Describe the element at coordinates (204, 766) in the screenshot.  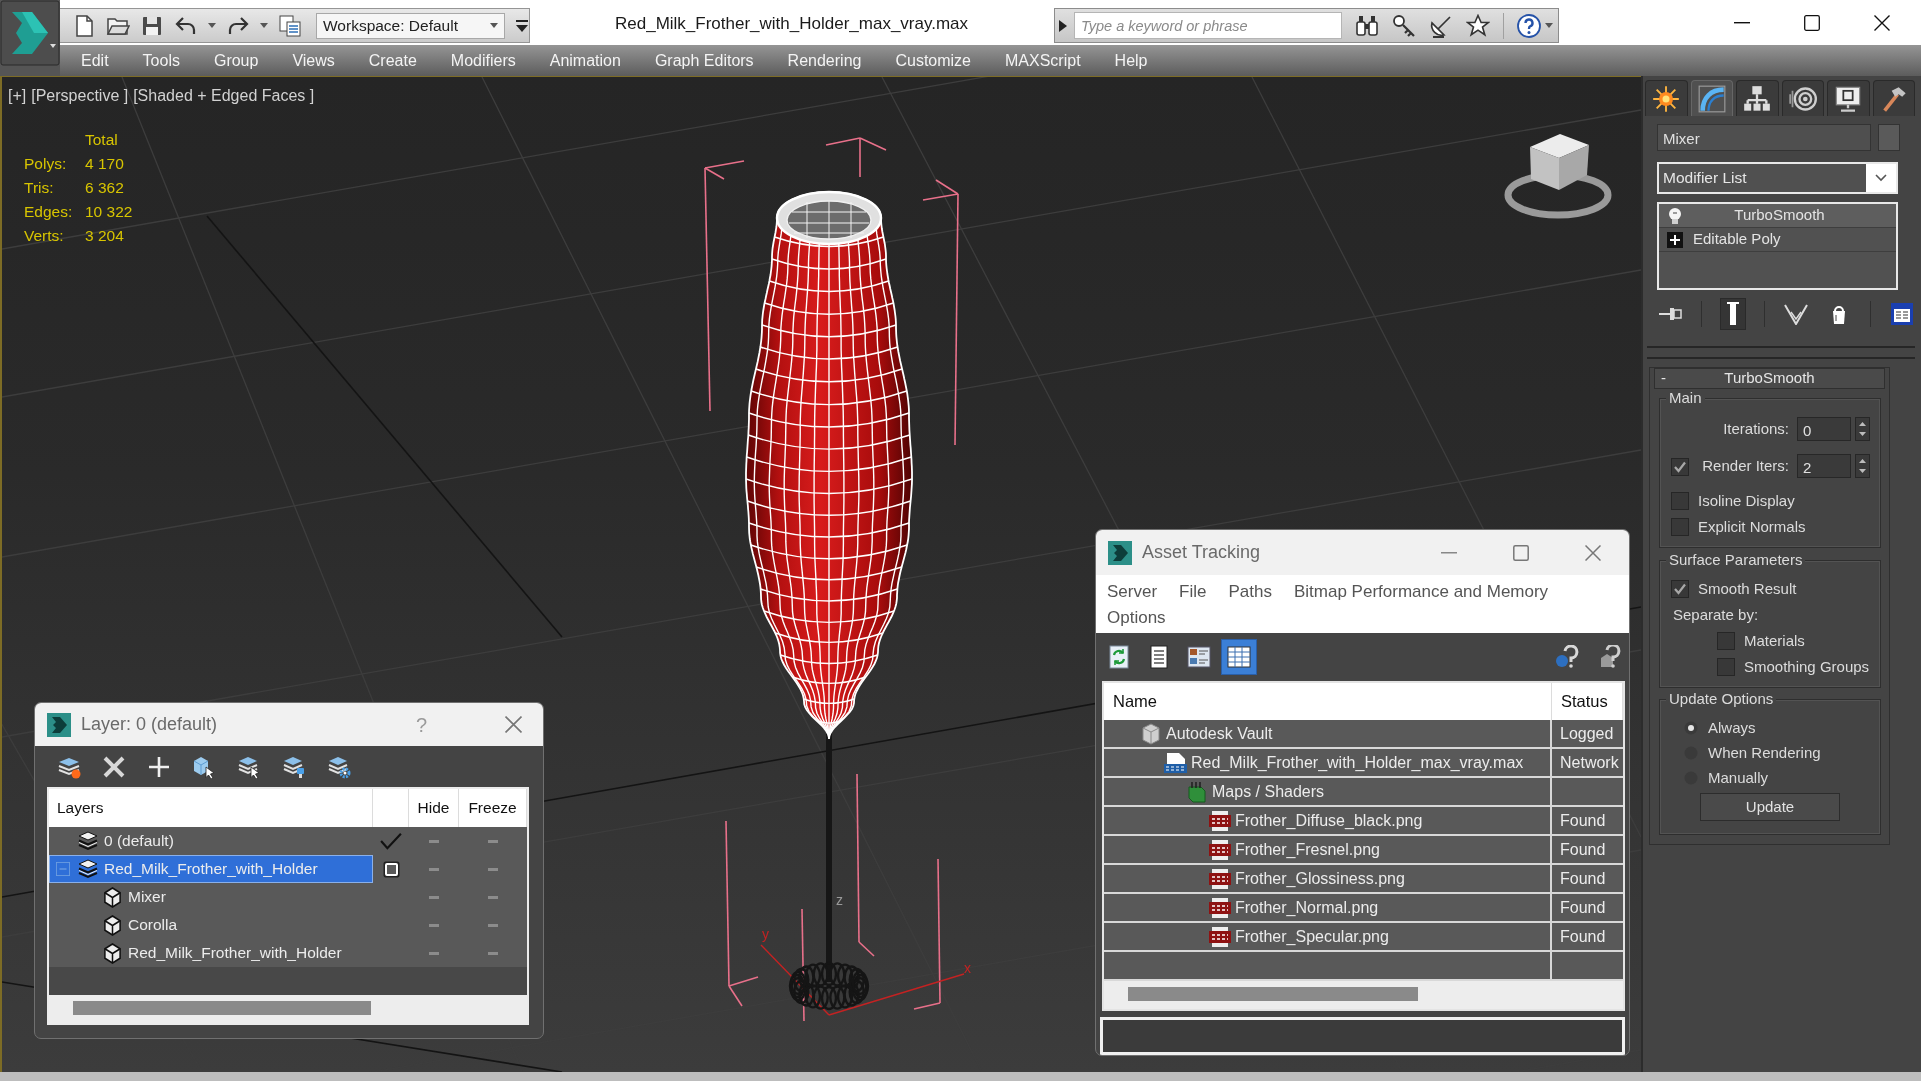
I see `cube-cursor-icon` at that location.